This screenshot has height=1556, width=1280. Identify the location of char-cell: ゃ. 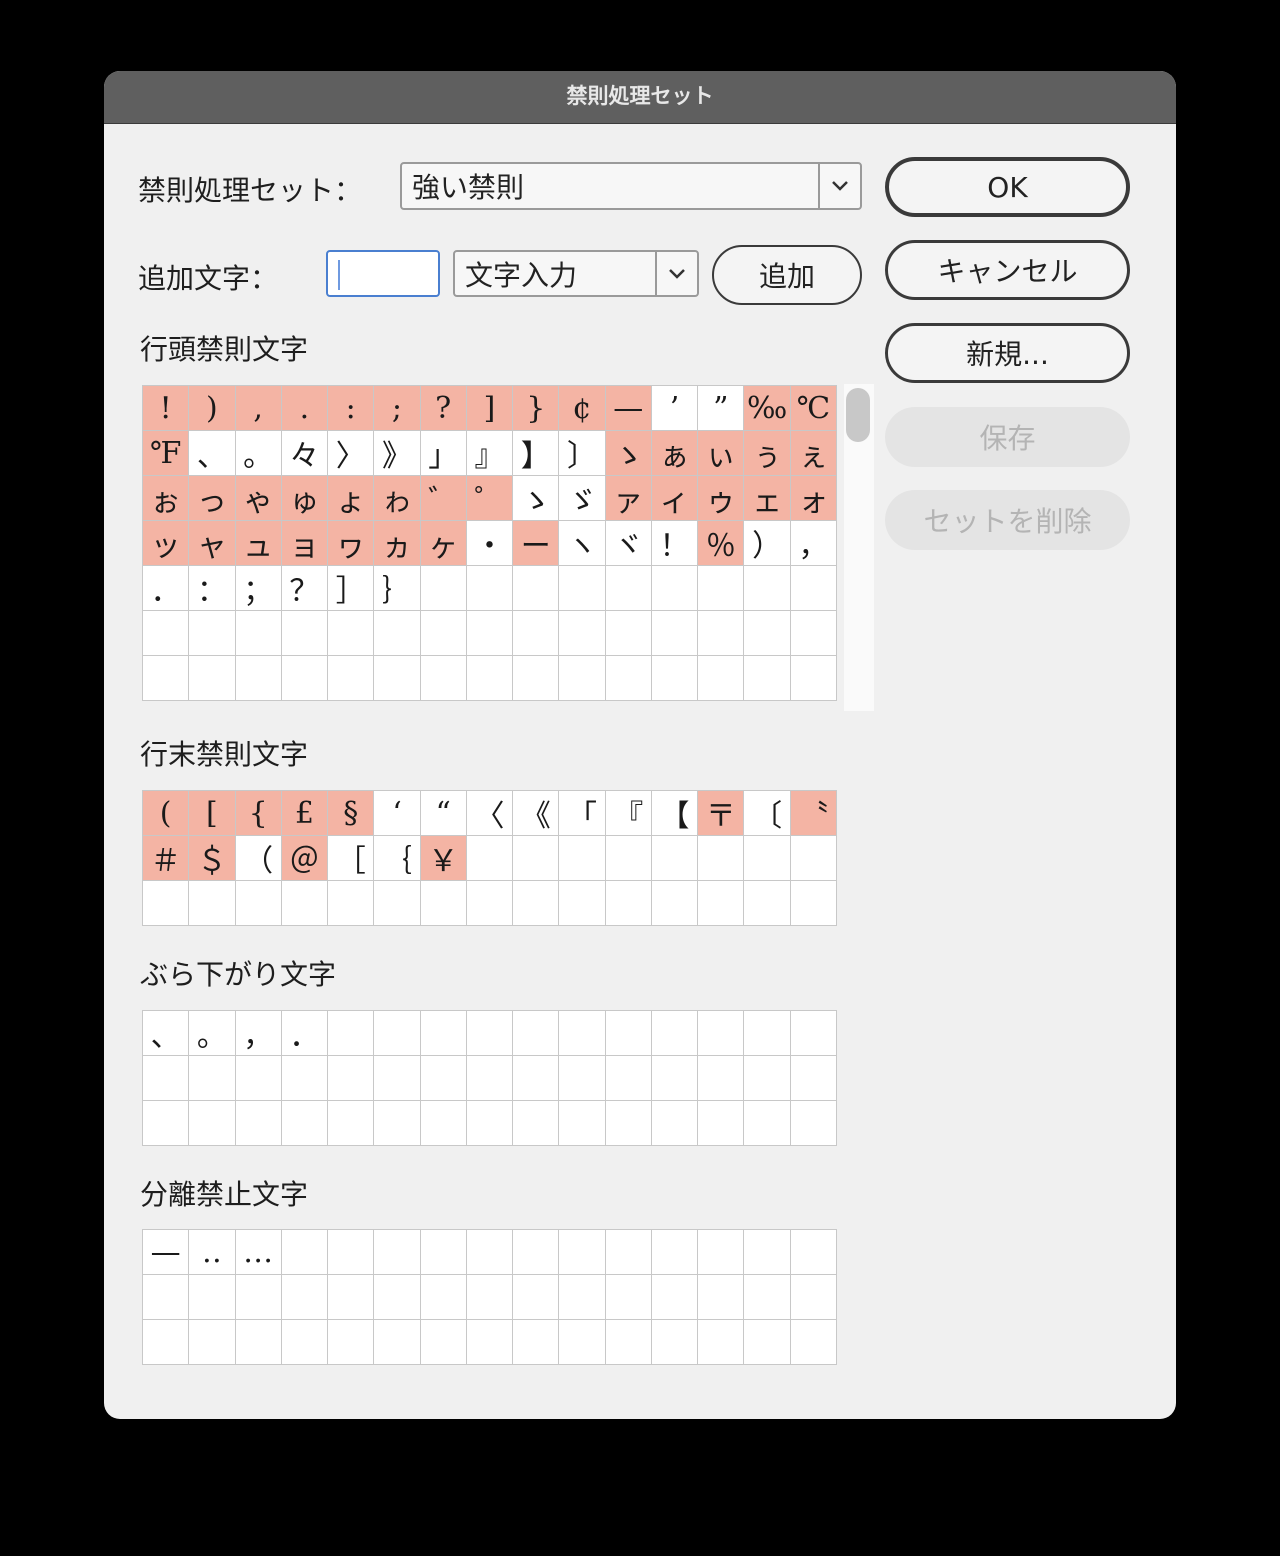
(258, 498).